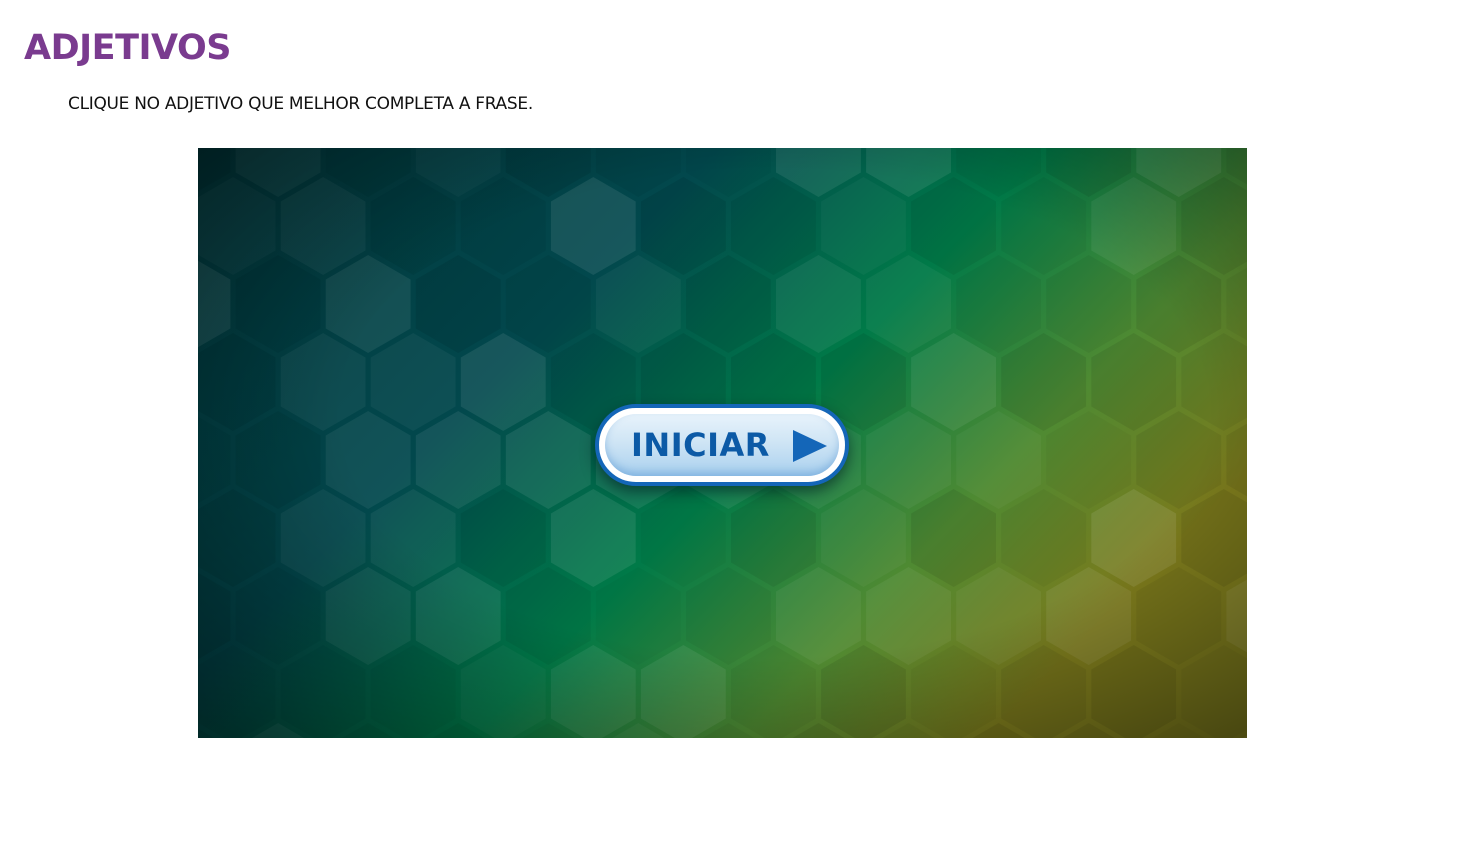  I want to click on start-button-label: INICIAR, so click(700, 445).